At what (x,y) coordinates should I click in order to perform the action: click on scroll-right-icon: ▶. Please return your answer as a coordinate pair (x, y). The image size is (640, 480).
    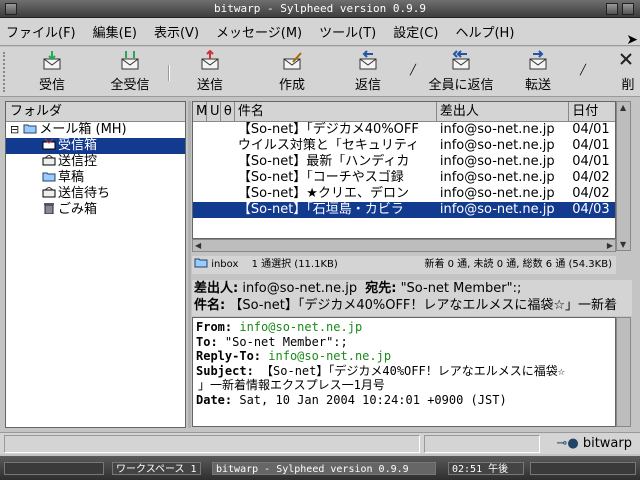
    Looking at the image, I should click on (610, 245).